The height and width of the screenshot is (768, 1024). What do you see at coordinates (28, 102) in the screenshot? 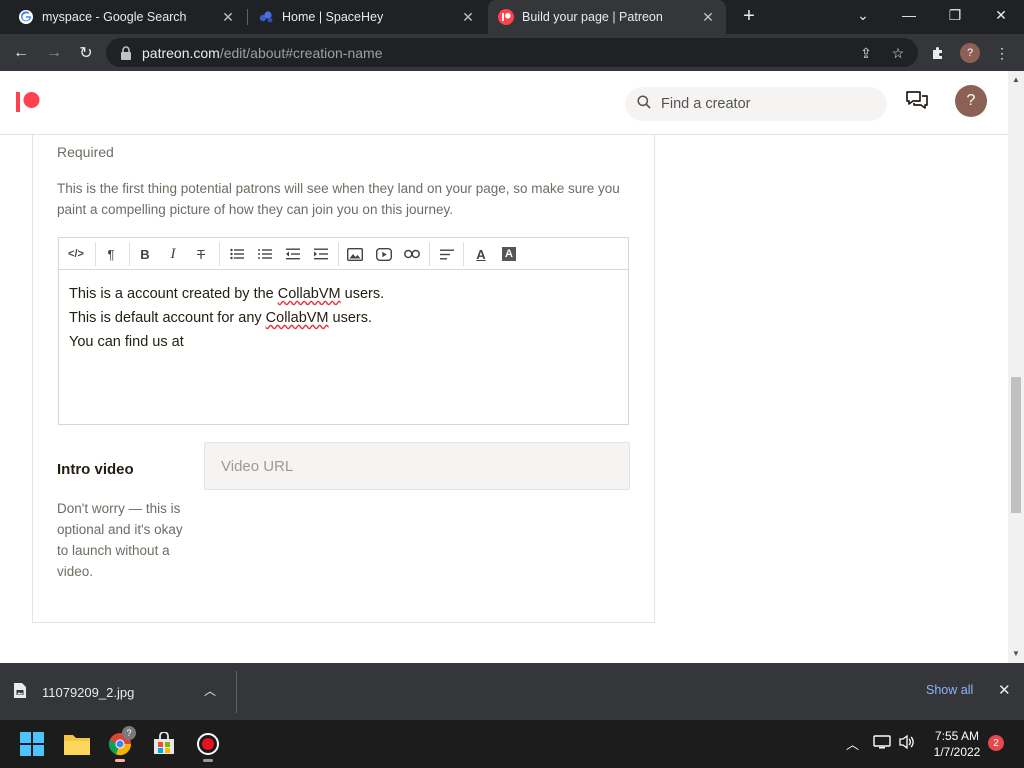
I see `patreon-logo-icon` at bounding box center [28, 102].